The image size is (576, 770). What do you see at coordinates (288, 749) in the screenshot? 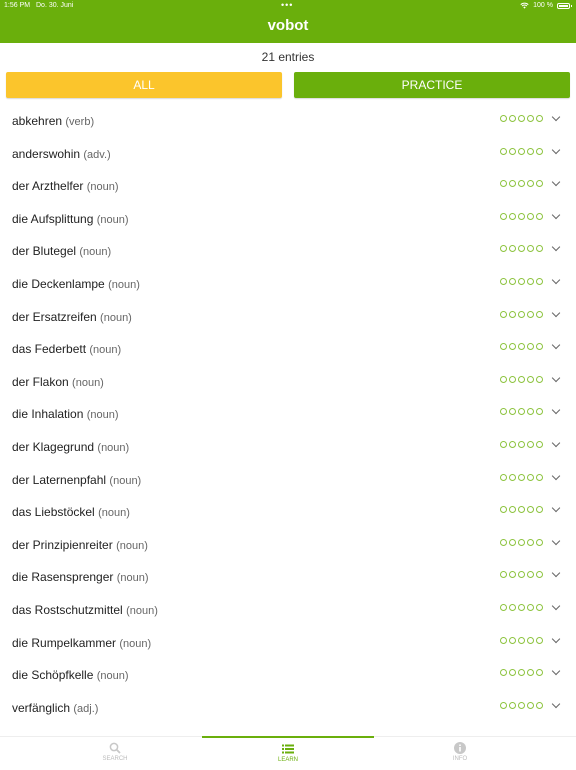
I see `list-icon` at bounding box center [288, 749].